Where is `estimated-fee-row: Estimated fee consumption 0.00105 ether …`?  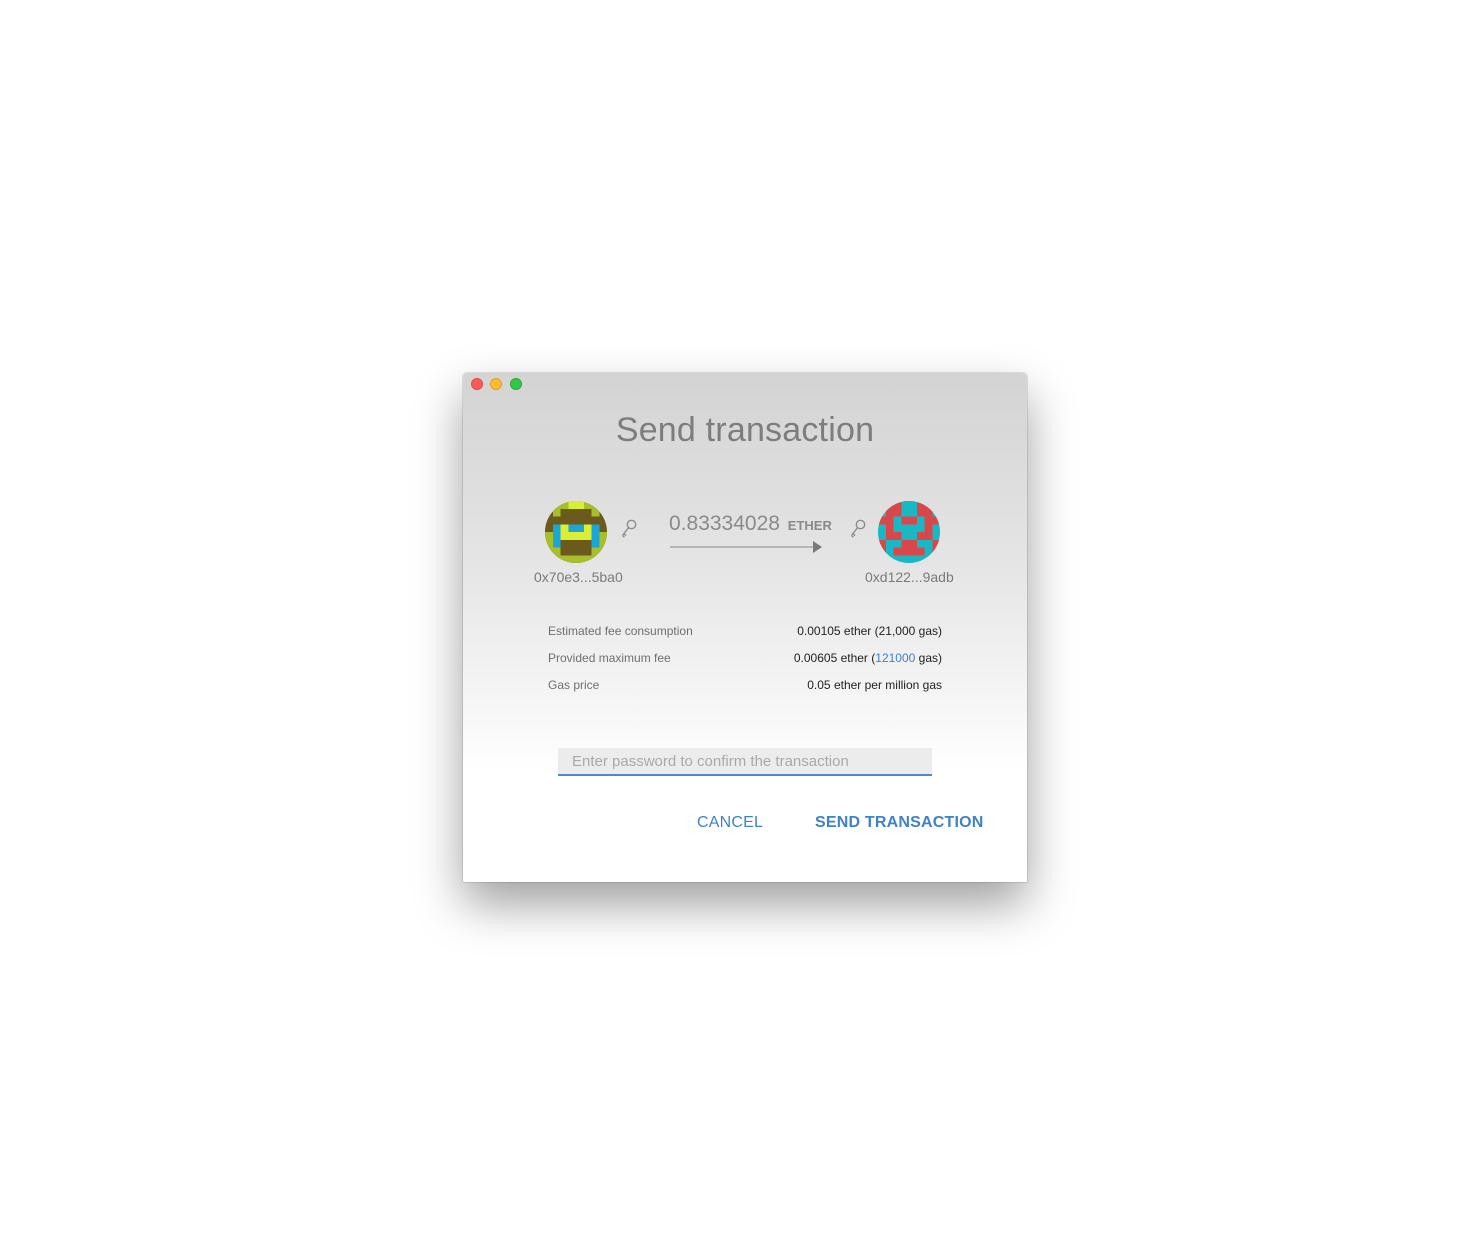 estimated-fee-row: Estimated fee consumption 0.00105 ether … is located at coordinates (745, 632).